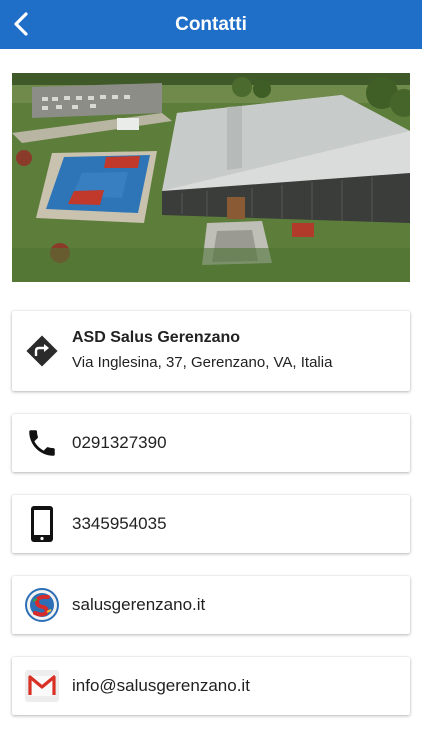 The image size is (422, 750). What do you see at coordinates (156, 337) in the screenshot?
I see `venue-name: ASD Salus Gerenzano` at bounding box center [156, 337].